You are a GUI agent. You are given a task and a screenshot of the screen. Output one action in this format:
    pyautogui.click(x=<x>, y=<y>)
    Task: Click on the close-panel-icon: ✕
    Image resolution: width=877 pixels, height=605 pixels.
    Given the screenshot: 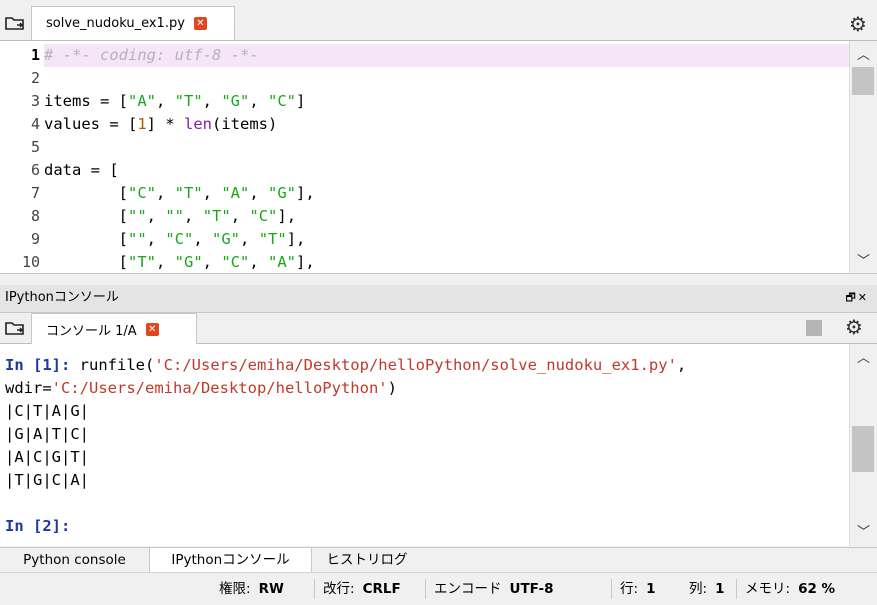 What is the action you would take?
    pyautogui.click(x=863, y=297)
    